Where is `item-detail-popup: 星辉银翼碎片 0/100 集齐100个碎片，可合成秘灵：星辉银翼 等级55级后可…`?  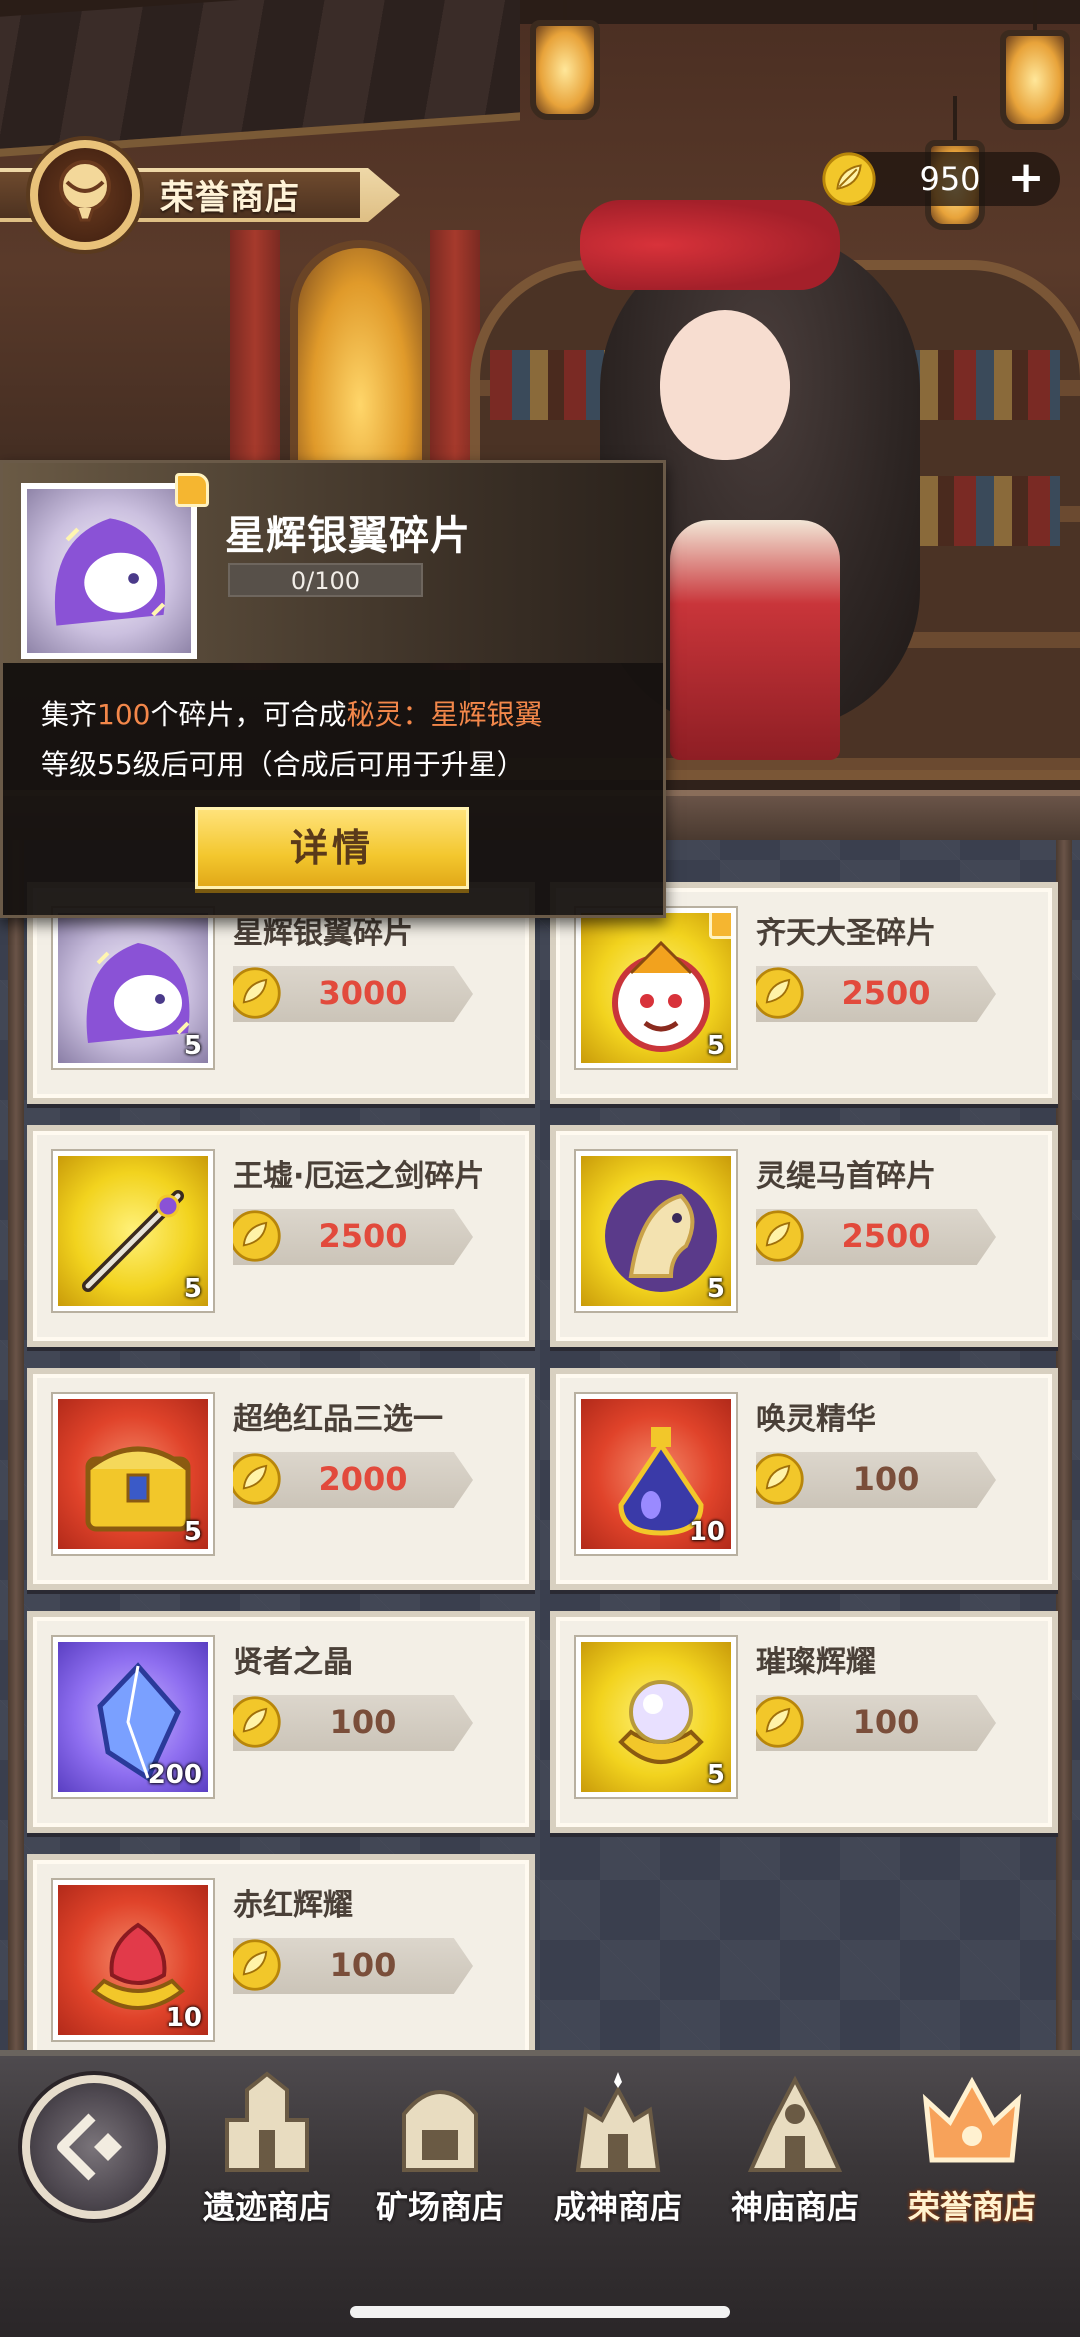
item-detail-popup: 星辉银翼碎片 0/100 集齐100个碎片，可合成秘灵：星辉银翼 等级55级后可… is located at coordinates (333, 689).